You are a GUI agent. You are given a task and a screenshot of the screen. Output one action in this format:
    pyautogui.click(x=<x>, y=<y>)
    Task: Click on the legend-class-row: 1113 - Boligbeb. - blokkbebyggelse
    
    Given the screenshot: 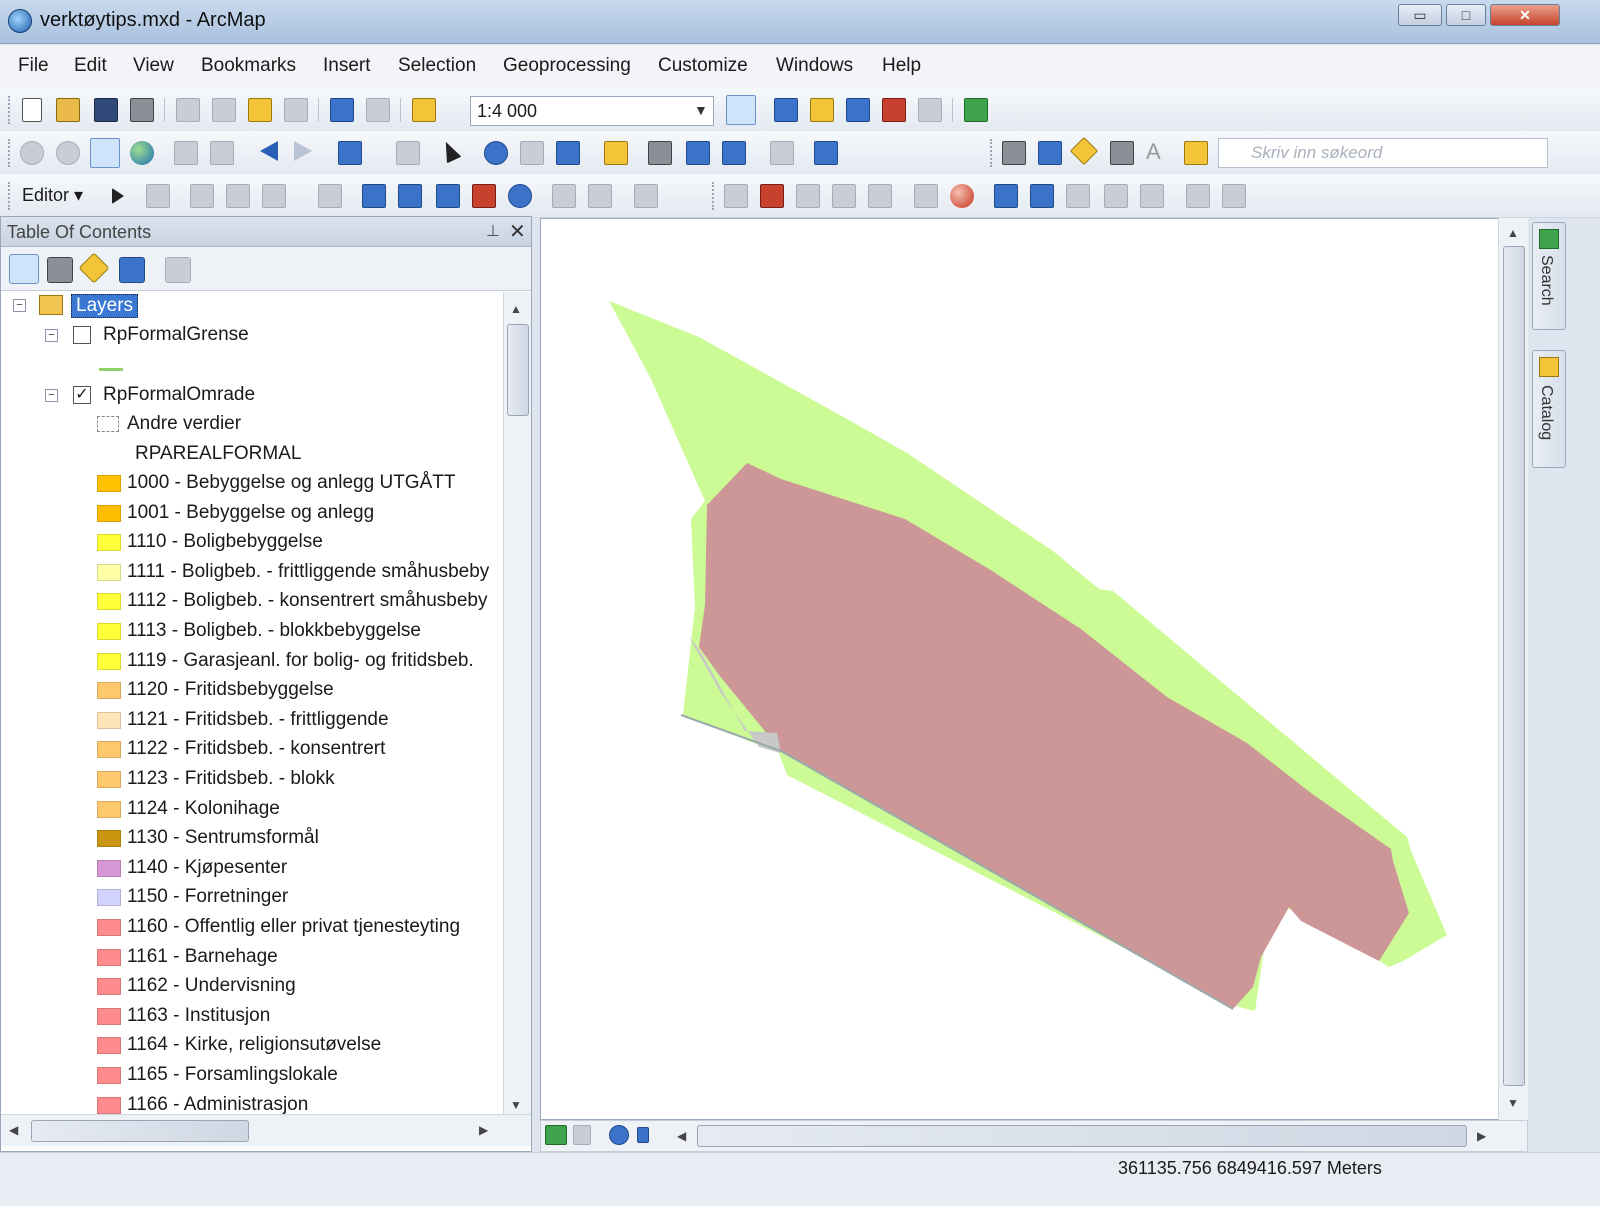 What is the action you would take?
    pyautogui.click(x=251, y=634)
    